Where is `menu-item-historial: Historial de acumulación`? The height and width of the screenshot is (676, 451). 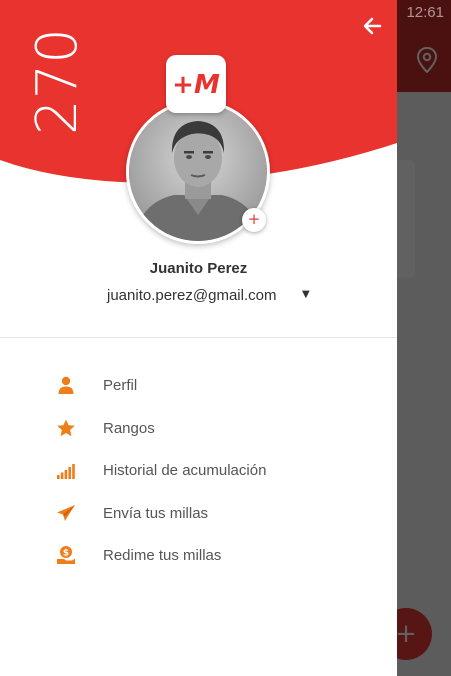
menu-item-historial: Historial de acumulación is located at coordinates (198, 471).